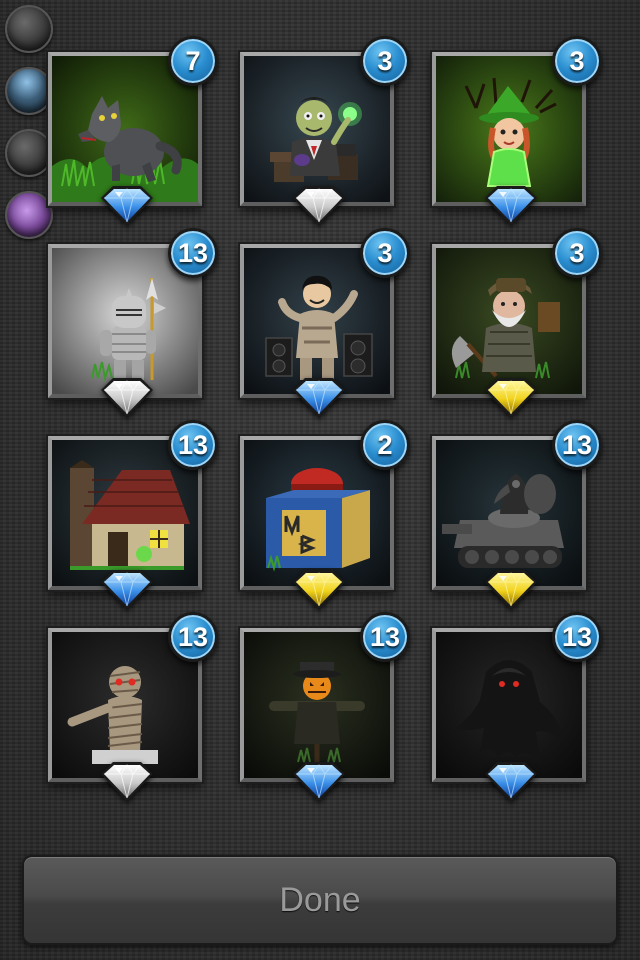  Describe the element at coordinates (325, 515) in the screenshot. I see `card-jack-in-the-box: 2` at that location.